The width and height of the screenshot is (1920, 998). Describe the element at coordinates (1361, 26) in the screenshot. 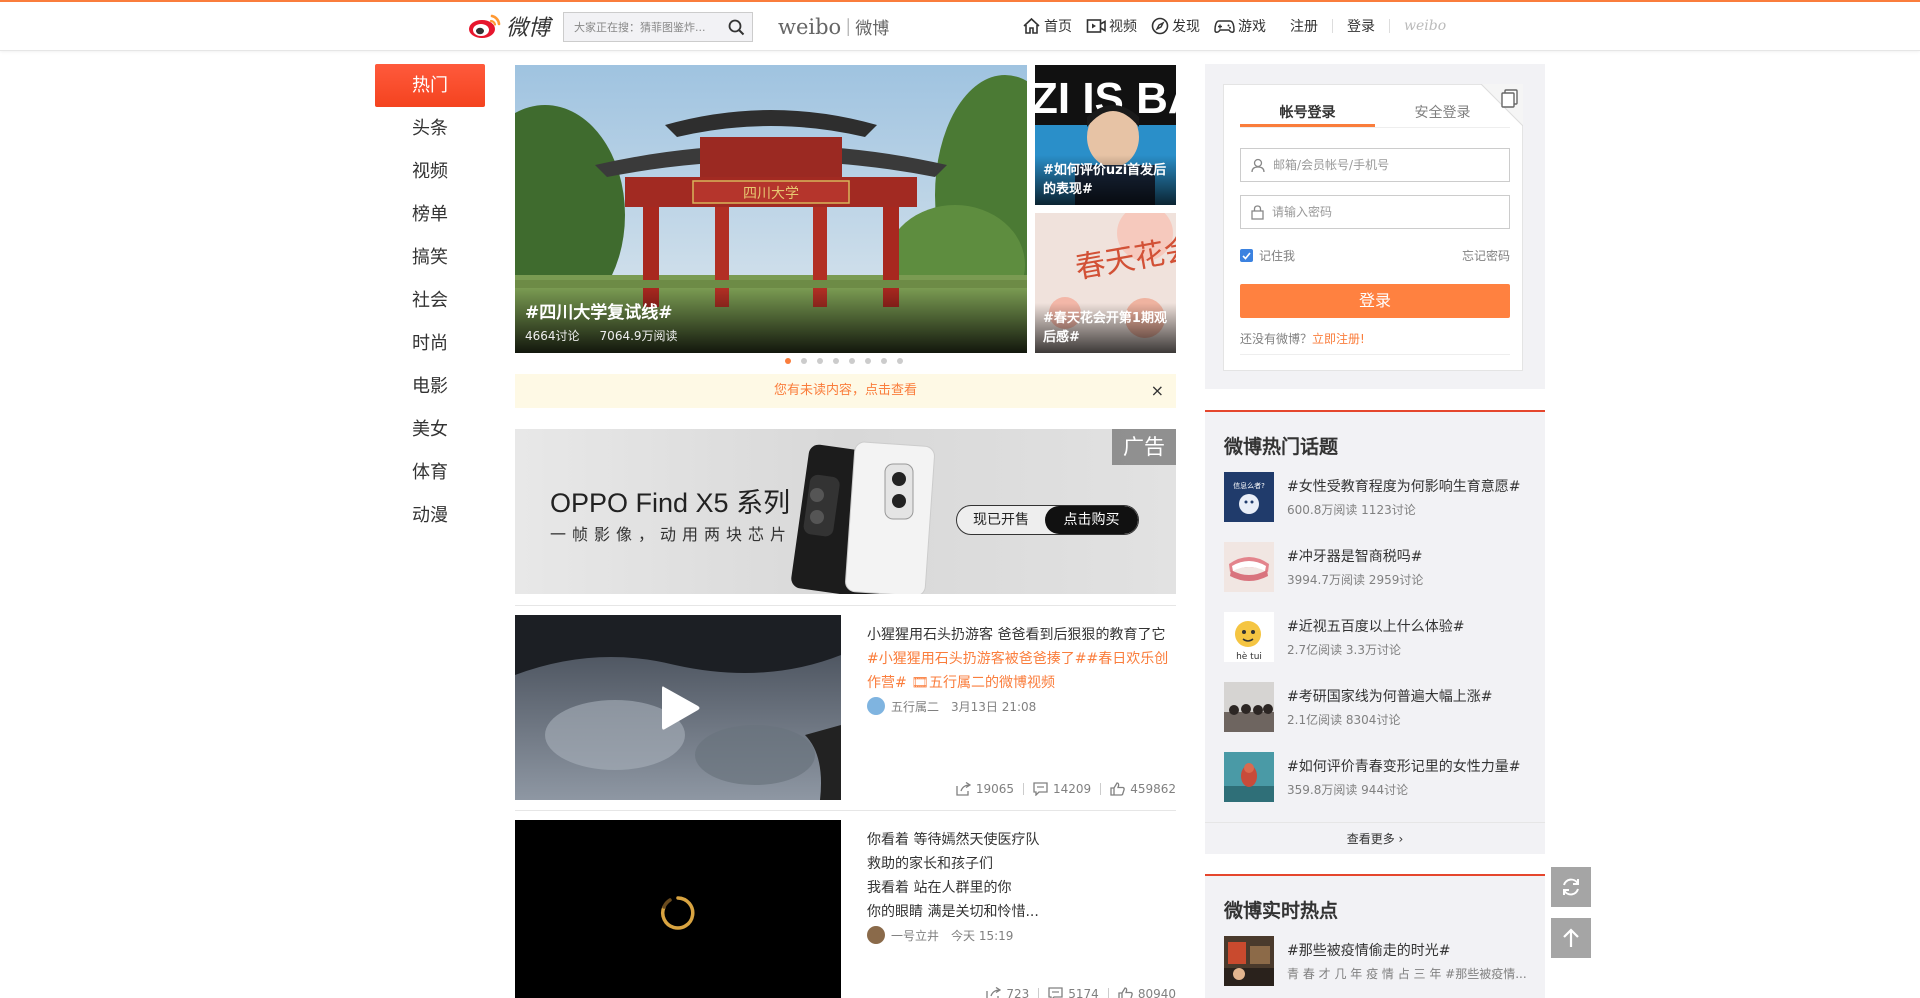

I see `login-link: 登录` at that location.